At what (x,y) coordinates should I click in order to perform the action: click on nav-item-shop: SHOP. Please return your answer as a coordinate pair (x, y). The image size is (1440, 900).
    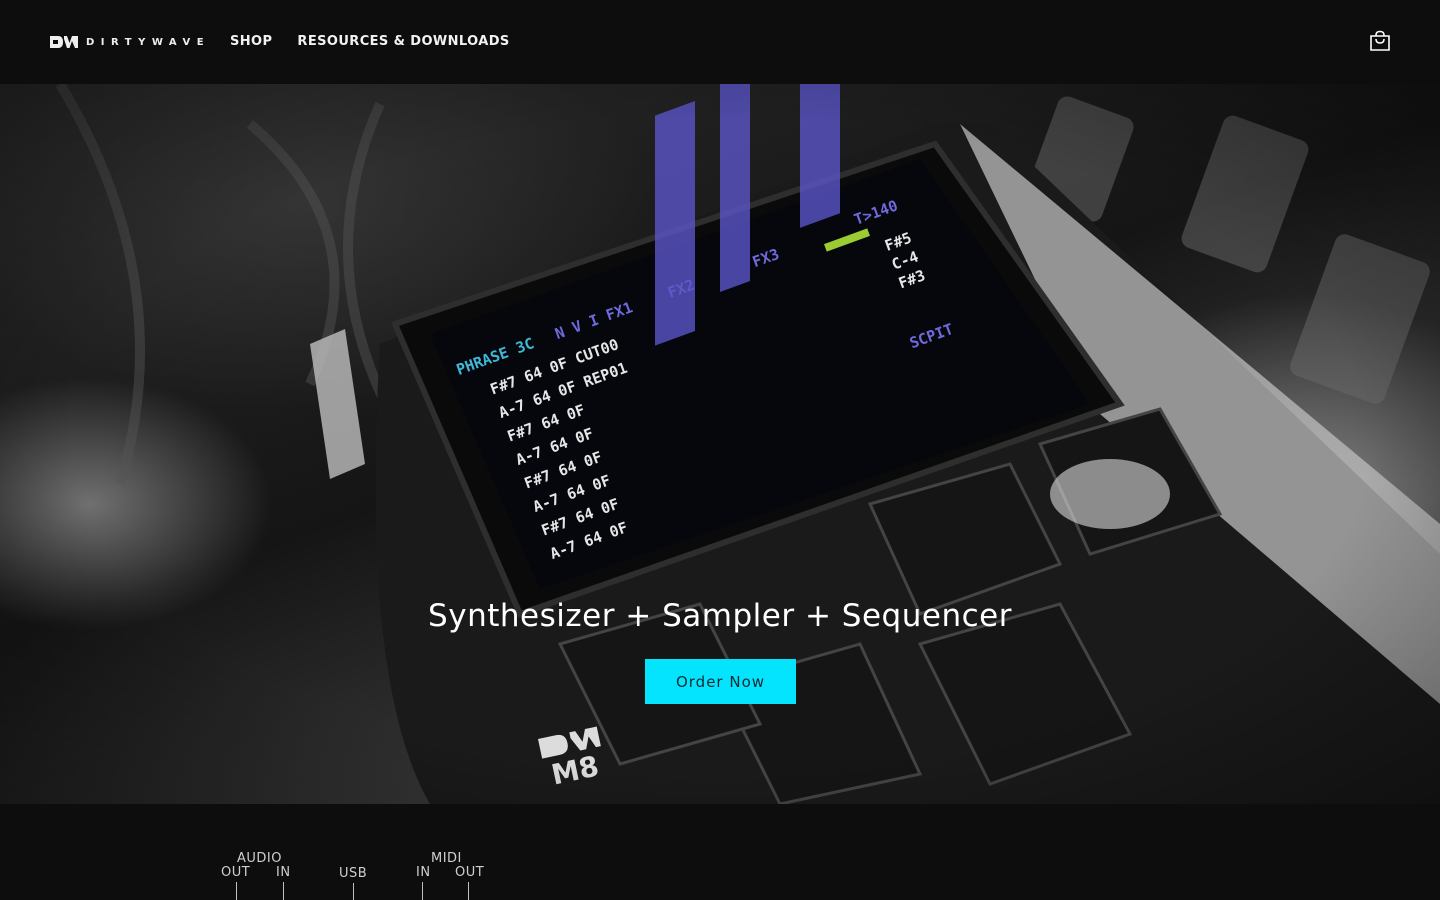
    Looking at the image, I should click on (251, 41).